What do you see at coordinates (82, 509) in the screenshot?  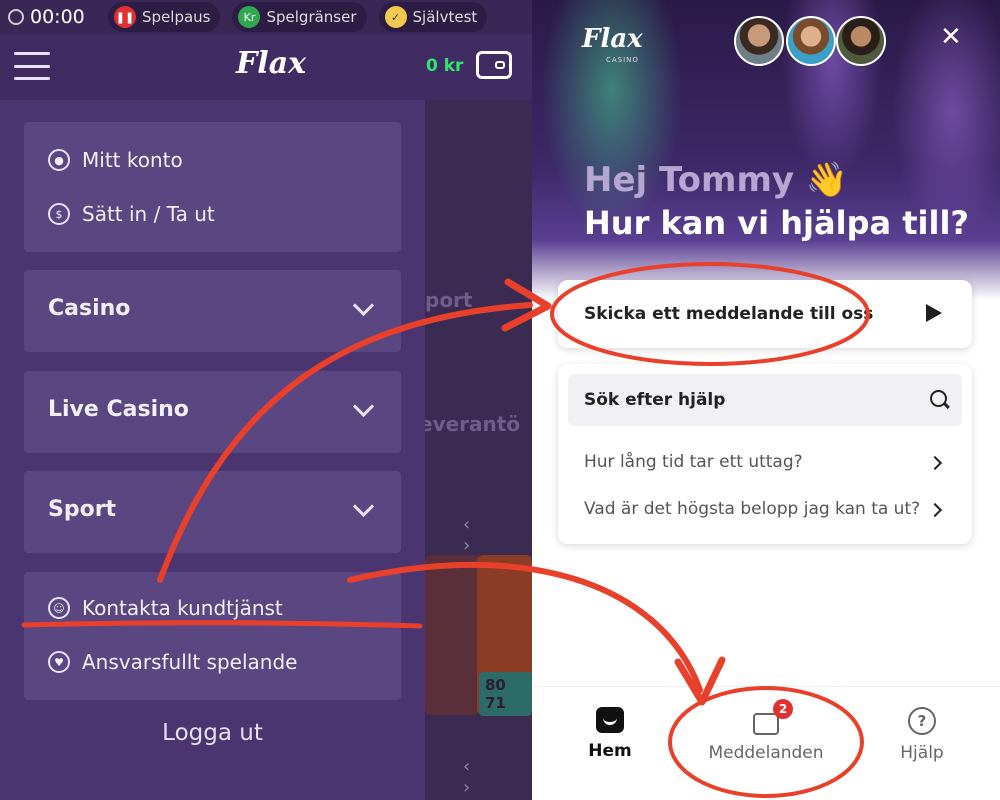 I see `sport-section-label: Sport` at bounding box center [82, 509].